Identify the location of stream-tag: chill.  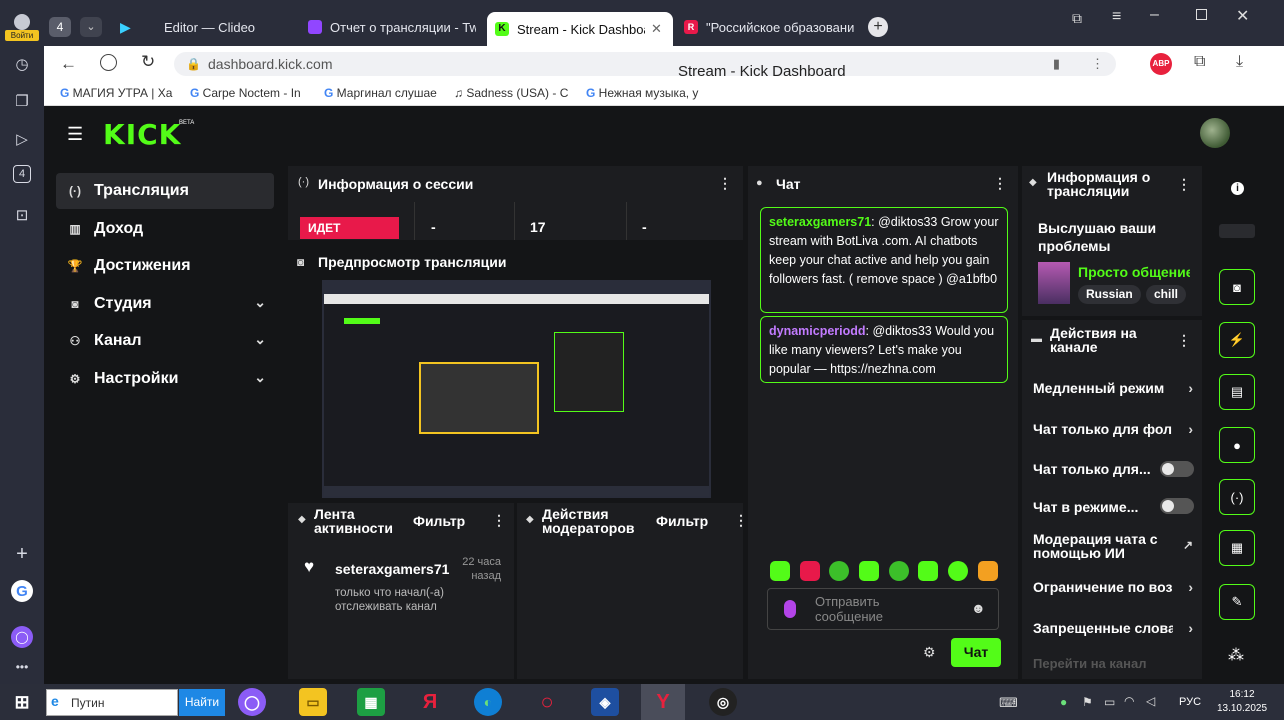
(1166, 294).